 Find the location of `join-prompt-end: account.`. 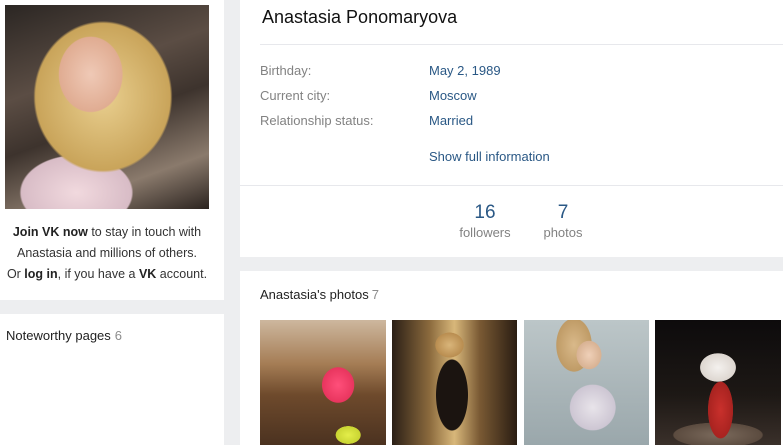

join-prompt-end: account. is located at coordinates (182, 274).